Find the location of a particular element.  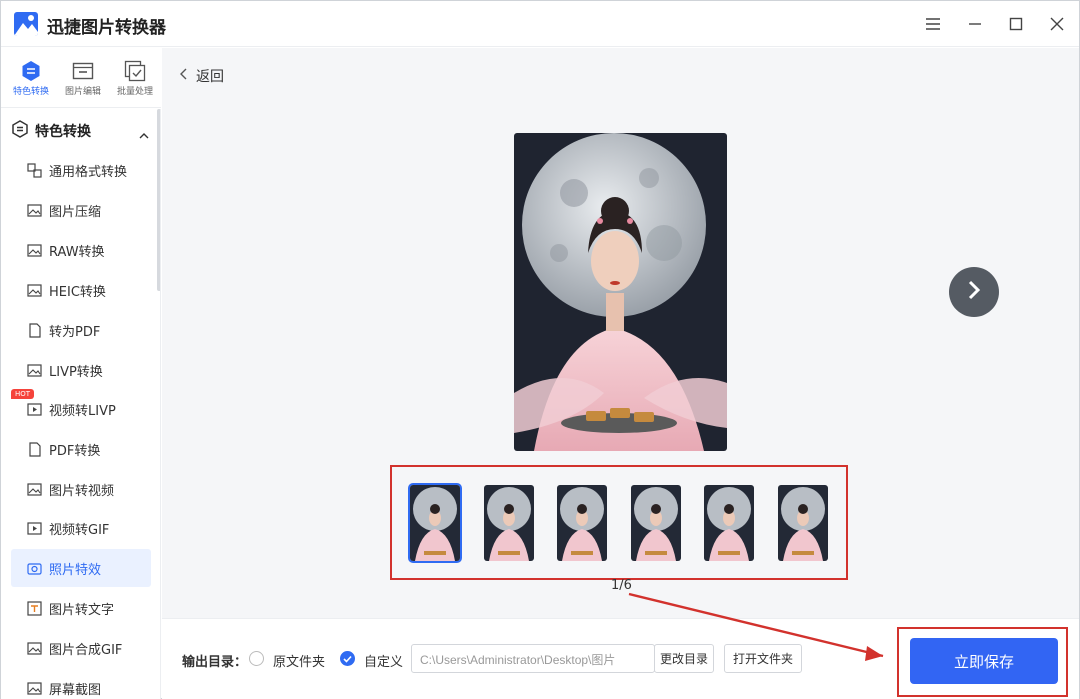

camera-icon is located at coordinates (34, 568).